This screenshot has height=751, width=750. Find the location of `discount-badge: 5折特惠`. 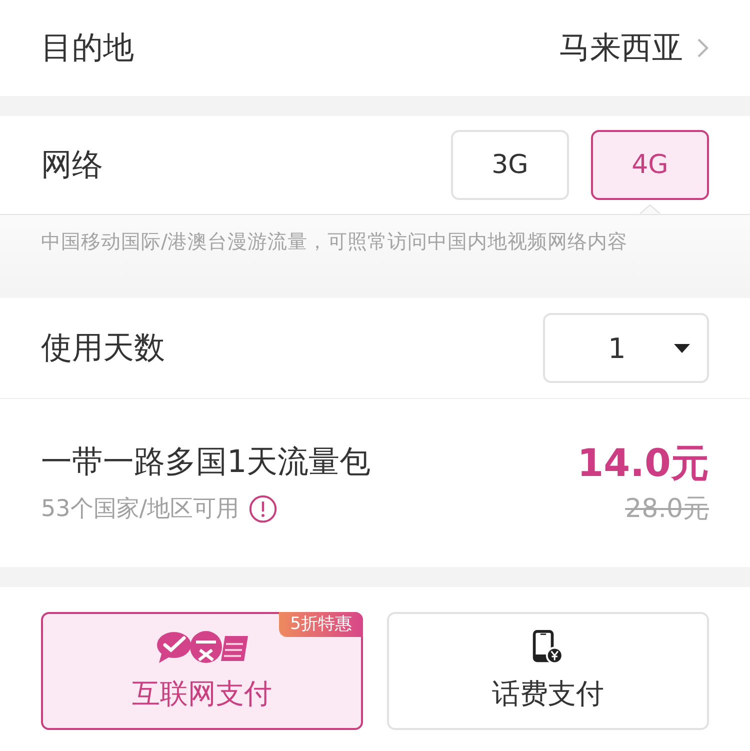

discount-badge: 5折特惠 is located at coordinates (321, 624).